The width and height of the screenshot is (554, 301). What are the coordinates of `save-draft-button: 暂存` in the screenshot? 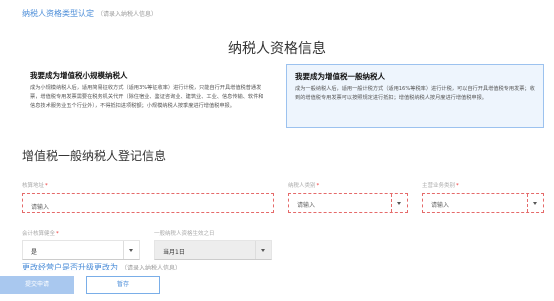 It's located at (123, 285).